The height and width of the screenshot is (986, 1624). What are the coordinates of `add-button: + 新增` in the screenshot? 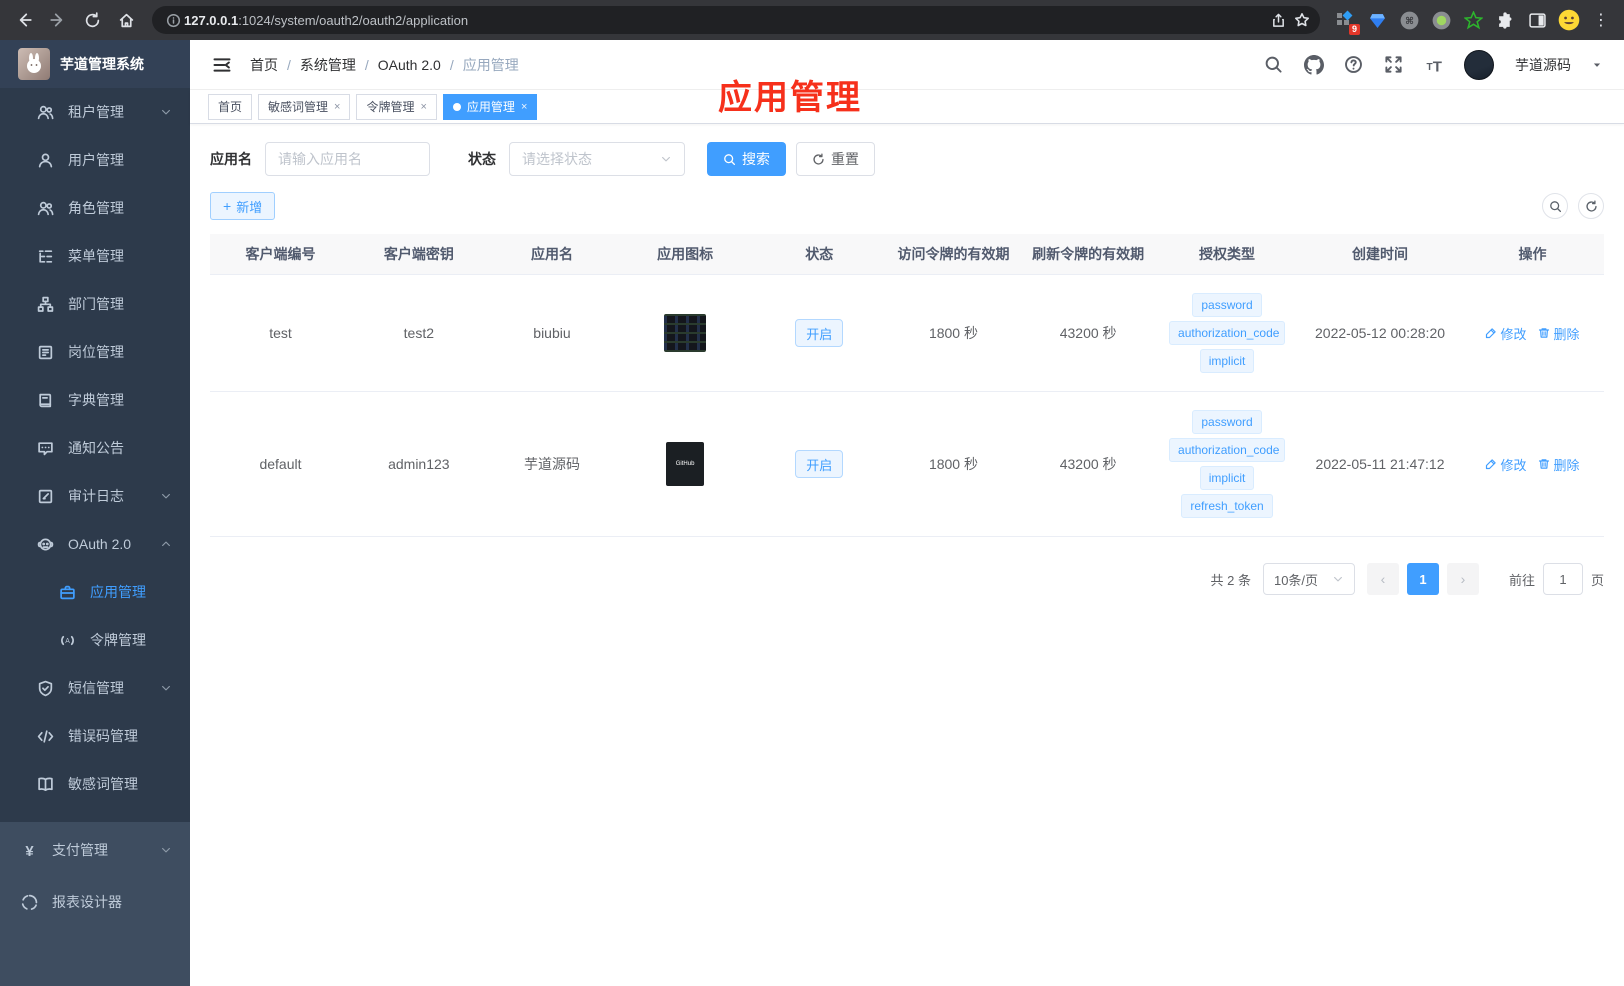 It's located at (243, 206).